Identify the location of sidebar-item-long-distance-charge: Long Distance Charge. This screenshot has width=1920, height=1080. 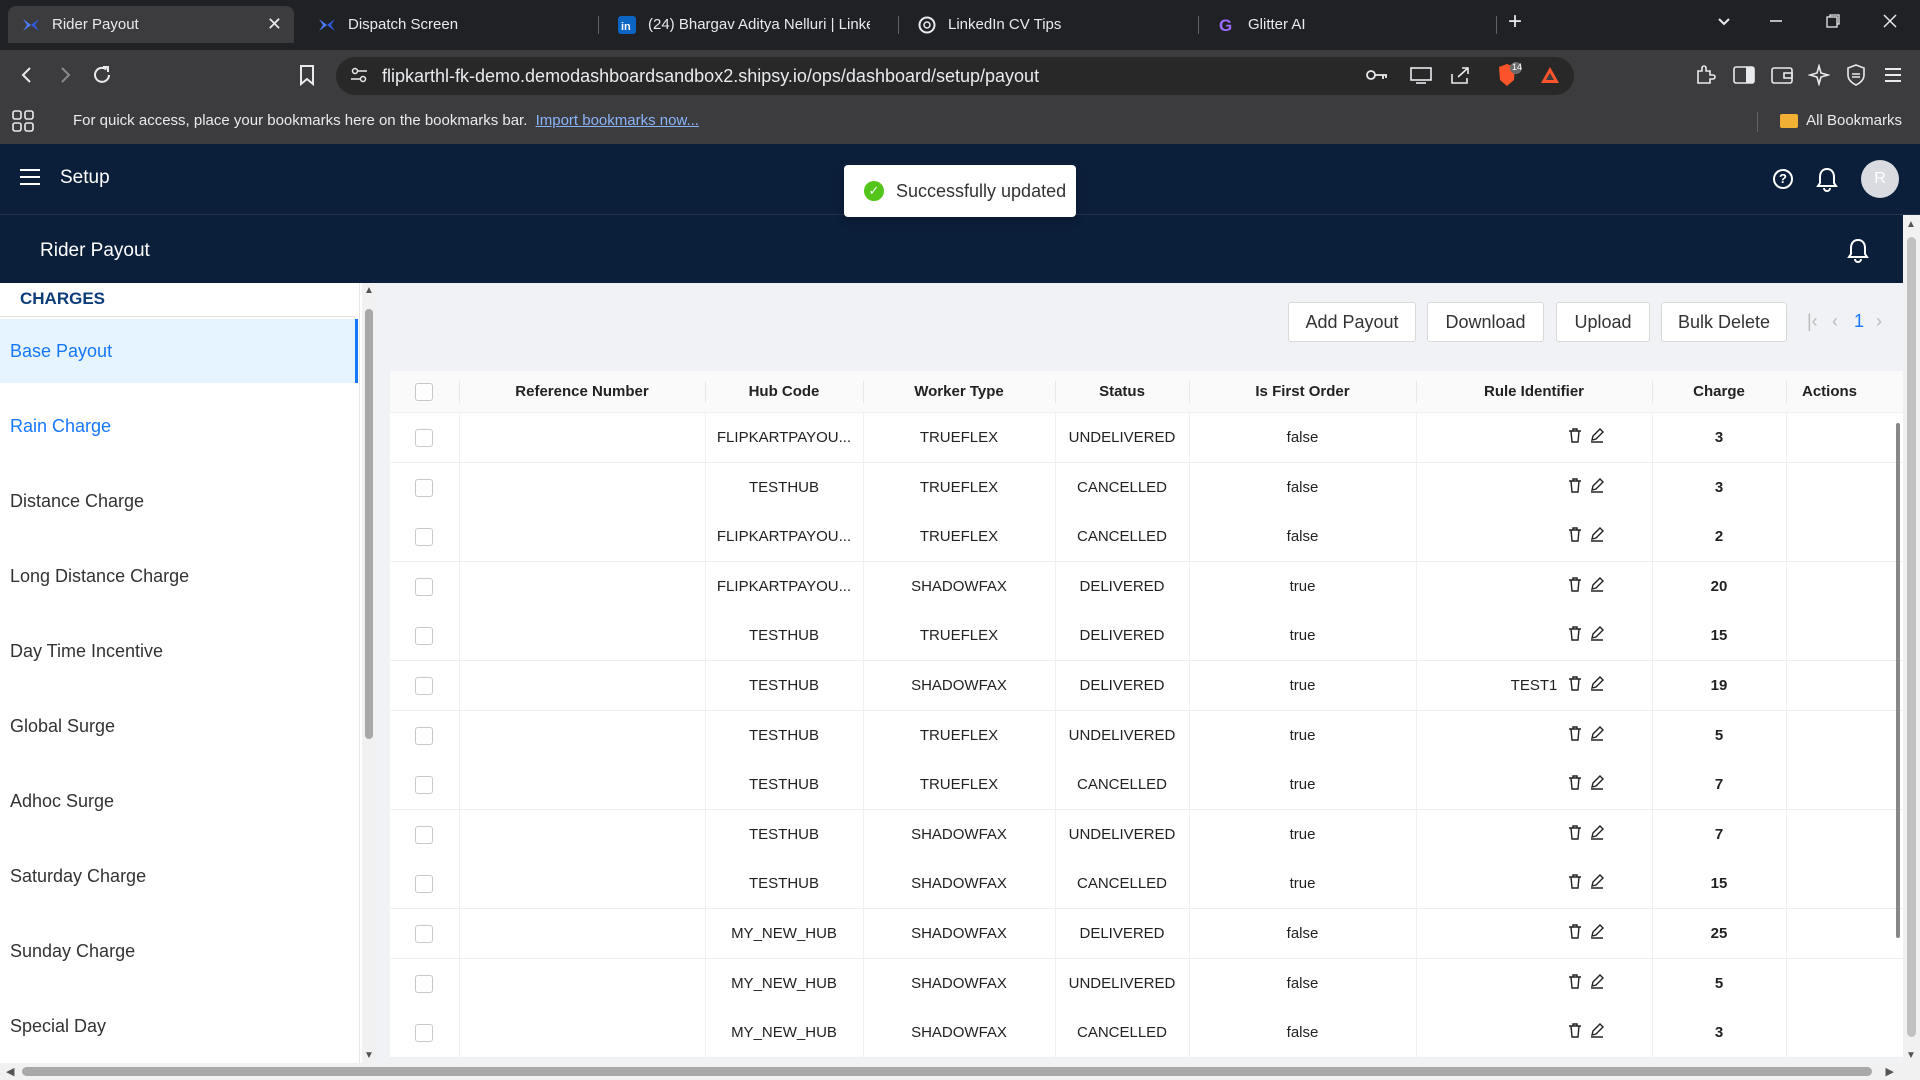
(179, 576).